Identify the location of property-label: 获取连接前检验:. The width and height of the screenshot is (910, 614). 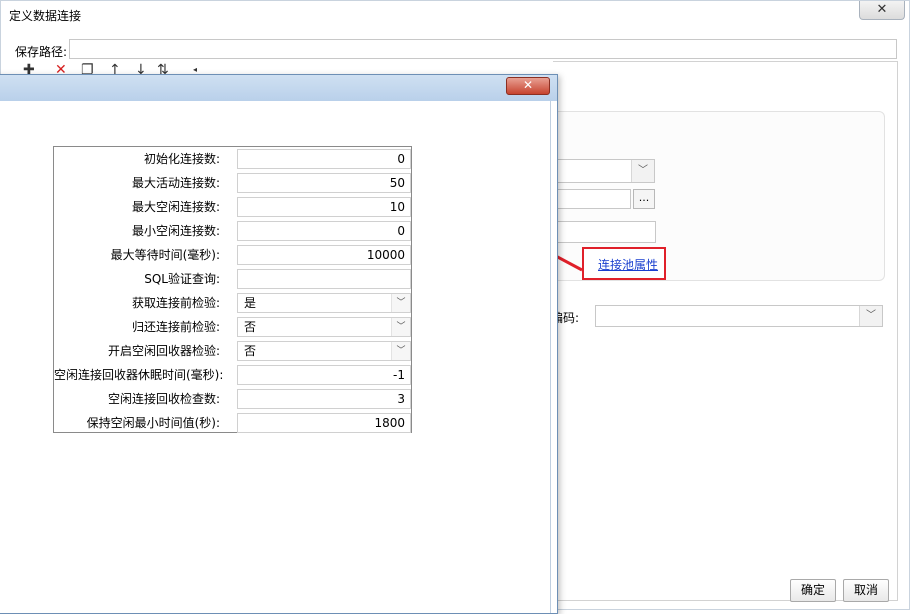
(175, 303).